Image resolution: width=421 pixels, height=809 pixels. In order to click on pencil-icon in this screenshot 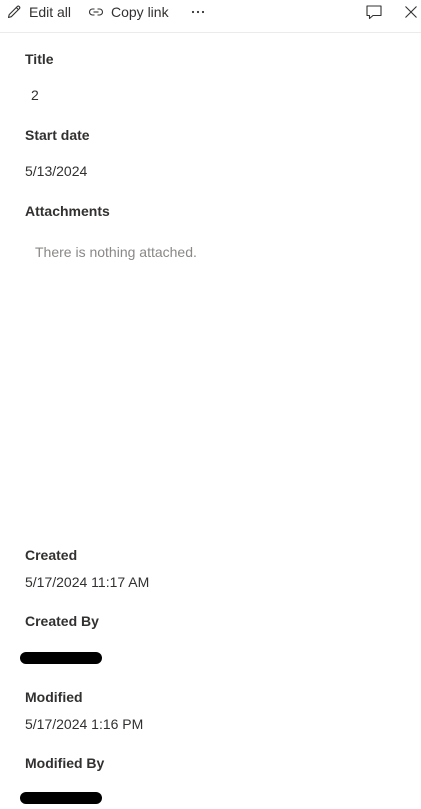, I will do `click(14, 12)`.